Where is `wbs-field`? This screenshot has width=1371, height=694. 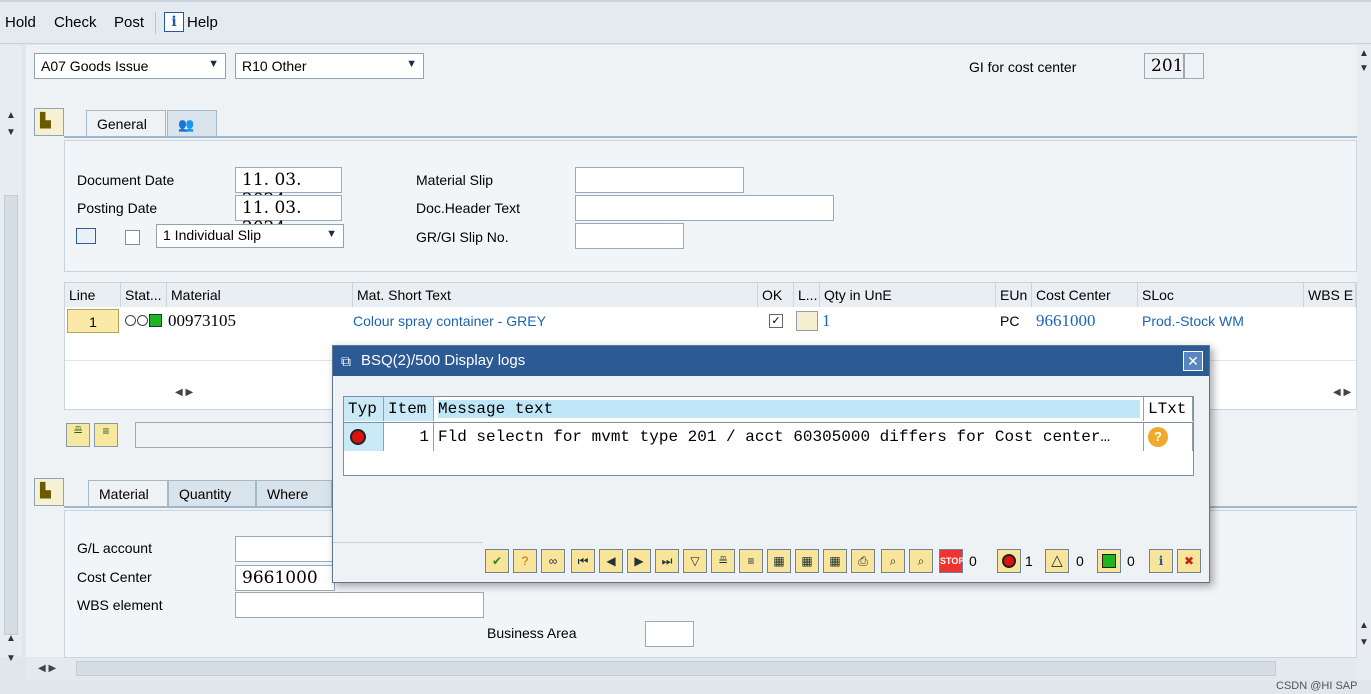
wbs-field is located at coordinates (359, 605).